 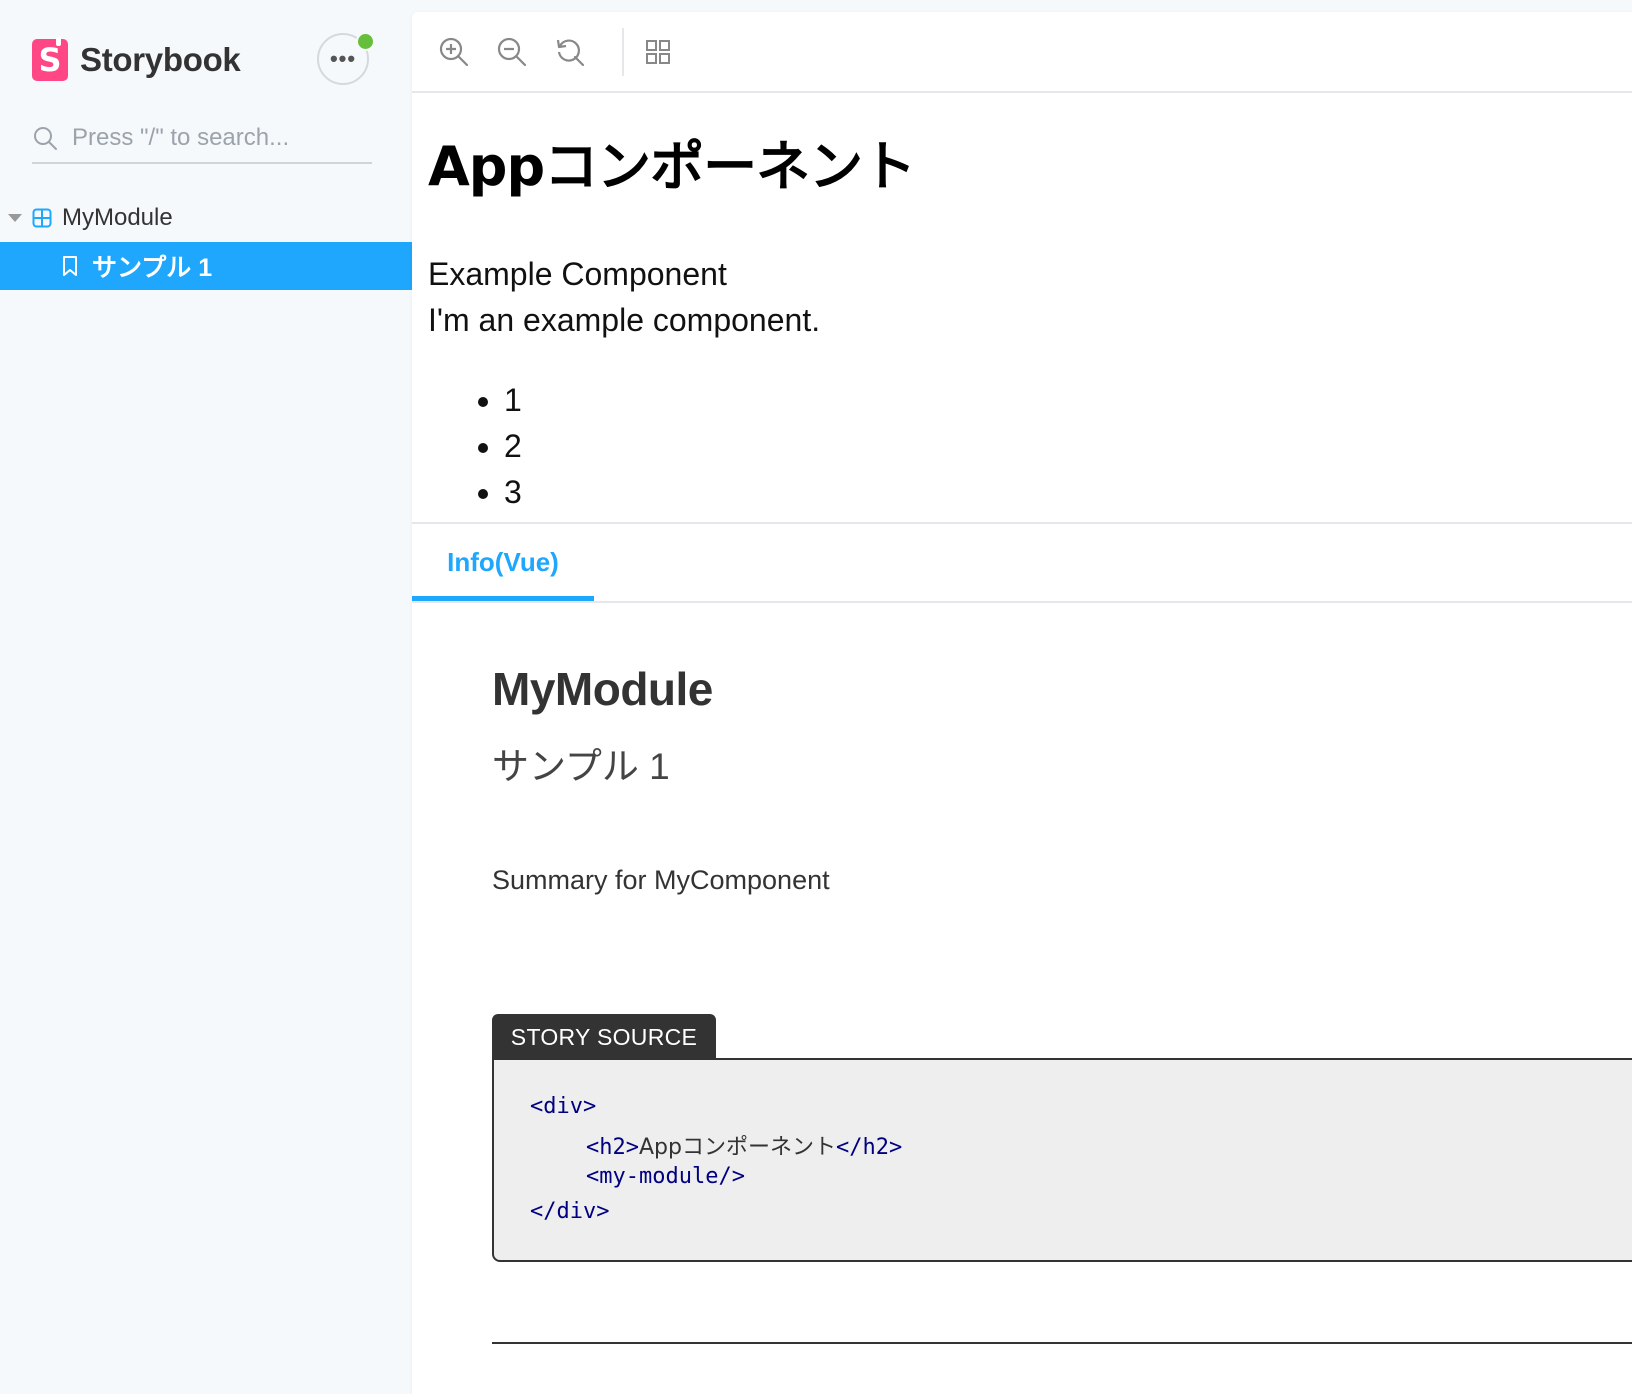 What do you see at coordinates (661, 880) in the screenshot?
I see `info-summary: Summary for MyComponent` at bounding box center [661, 880].